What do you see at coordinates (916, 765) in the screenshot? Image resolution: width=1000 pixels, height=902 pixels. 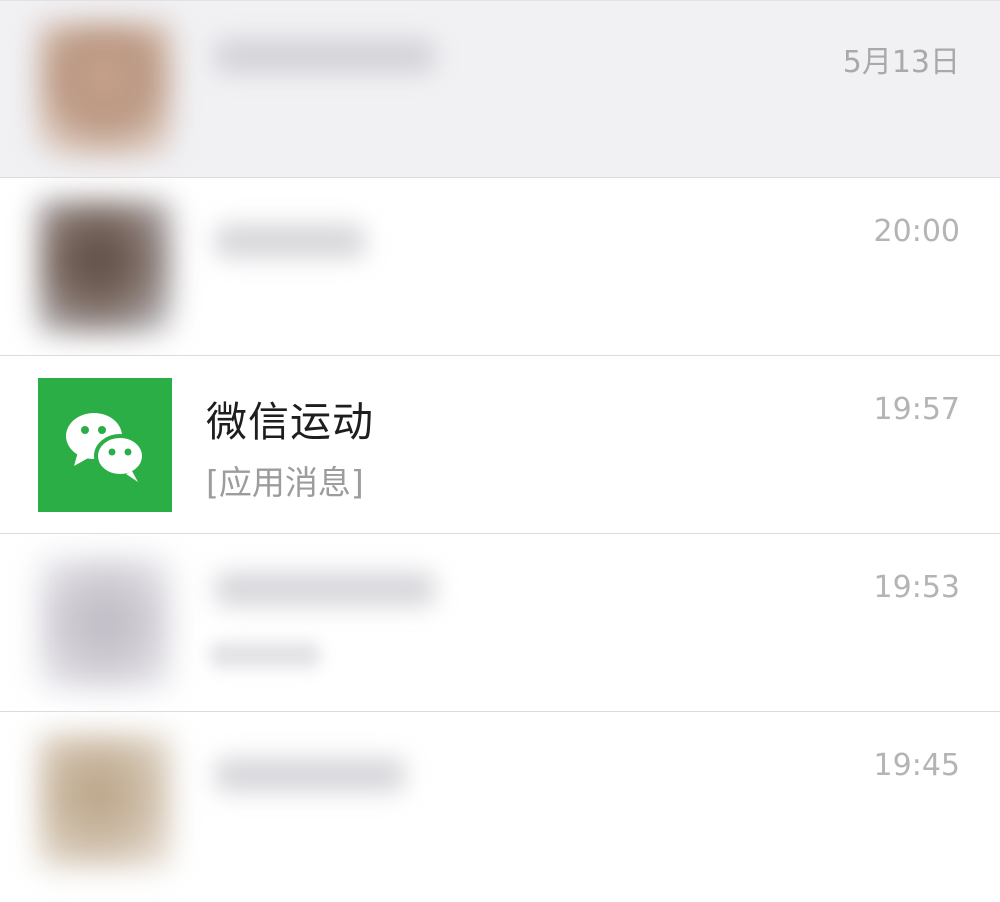 I see `chat-timestamp: 19:45` at bounding box center [916, 765].